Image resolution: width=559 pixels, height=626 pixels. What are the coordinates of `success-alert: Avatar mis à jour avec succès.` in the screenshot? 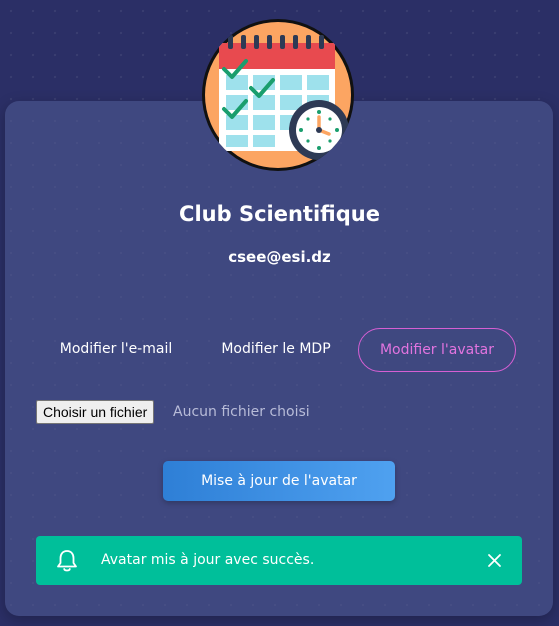 It's located at (279, 560).